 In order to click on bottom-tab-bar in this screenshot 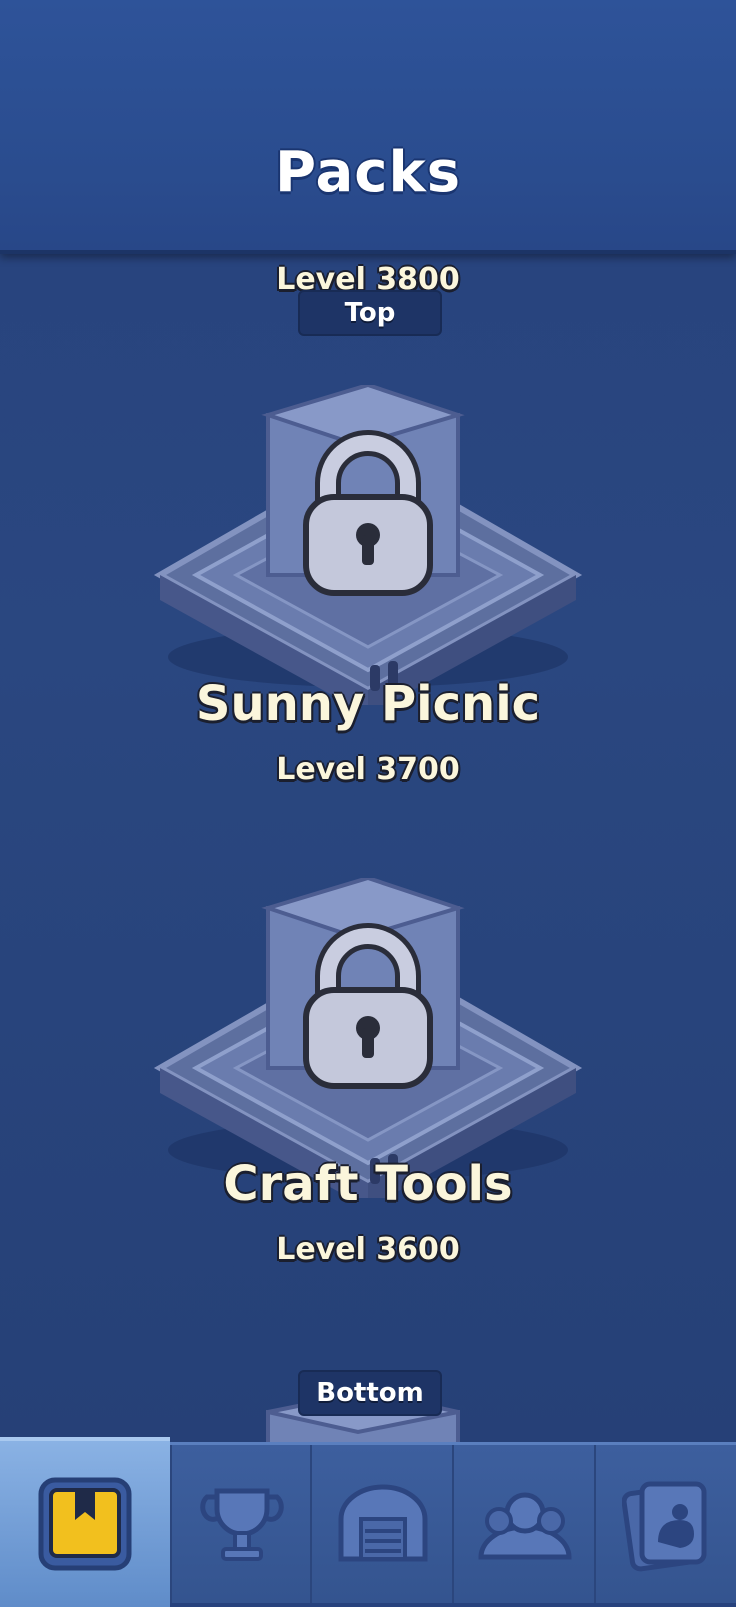, I will do `click(368, 1522)`.